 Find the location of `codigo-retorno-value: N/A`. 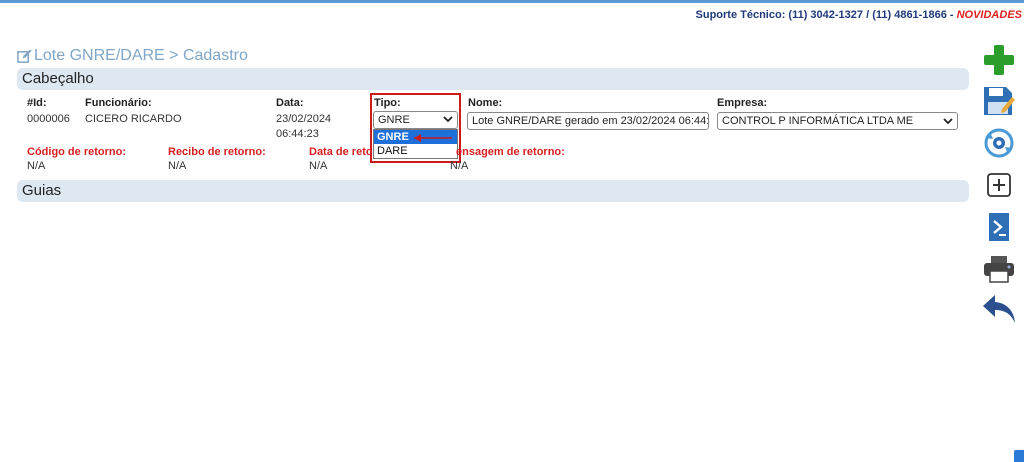

codigo-retorno-value: N/A is located at coordinates (36, 166).